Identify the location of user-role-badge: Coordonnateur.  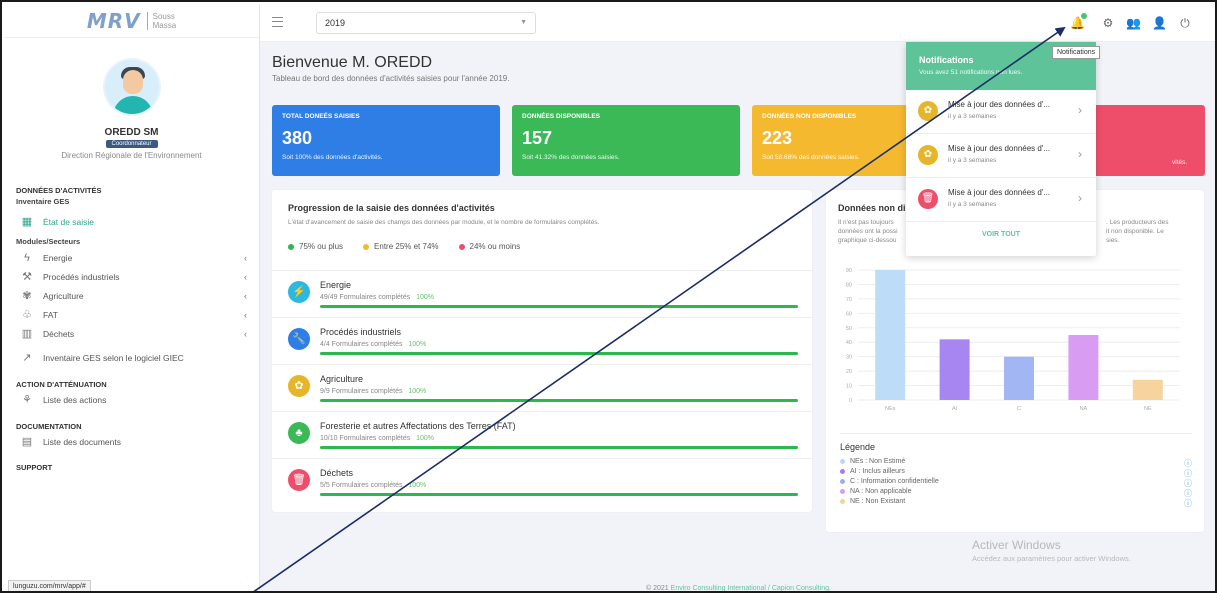
(131, 144).